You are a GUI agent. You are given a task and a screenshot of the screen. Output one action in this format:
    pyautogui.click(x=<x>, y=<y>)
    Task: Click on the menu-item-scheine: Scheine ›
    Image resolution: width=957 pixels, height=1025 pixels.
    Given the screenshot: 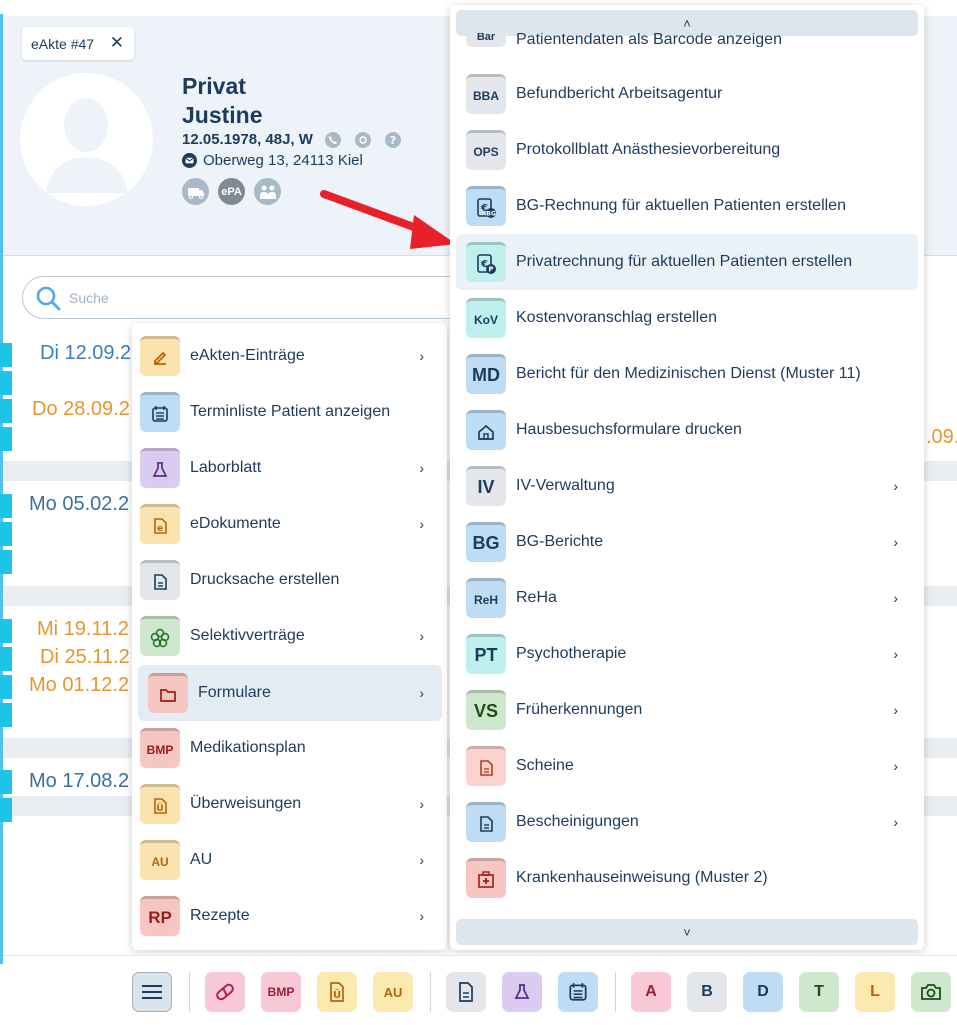 What is the action you would take?
    pyautogui.click(x=691, y=766)
    